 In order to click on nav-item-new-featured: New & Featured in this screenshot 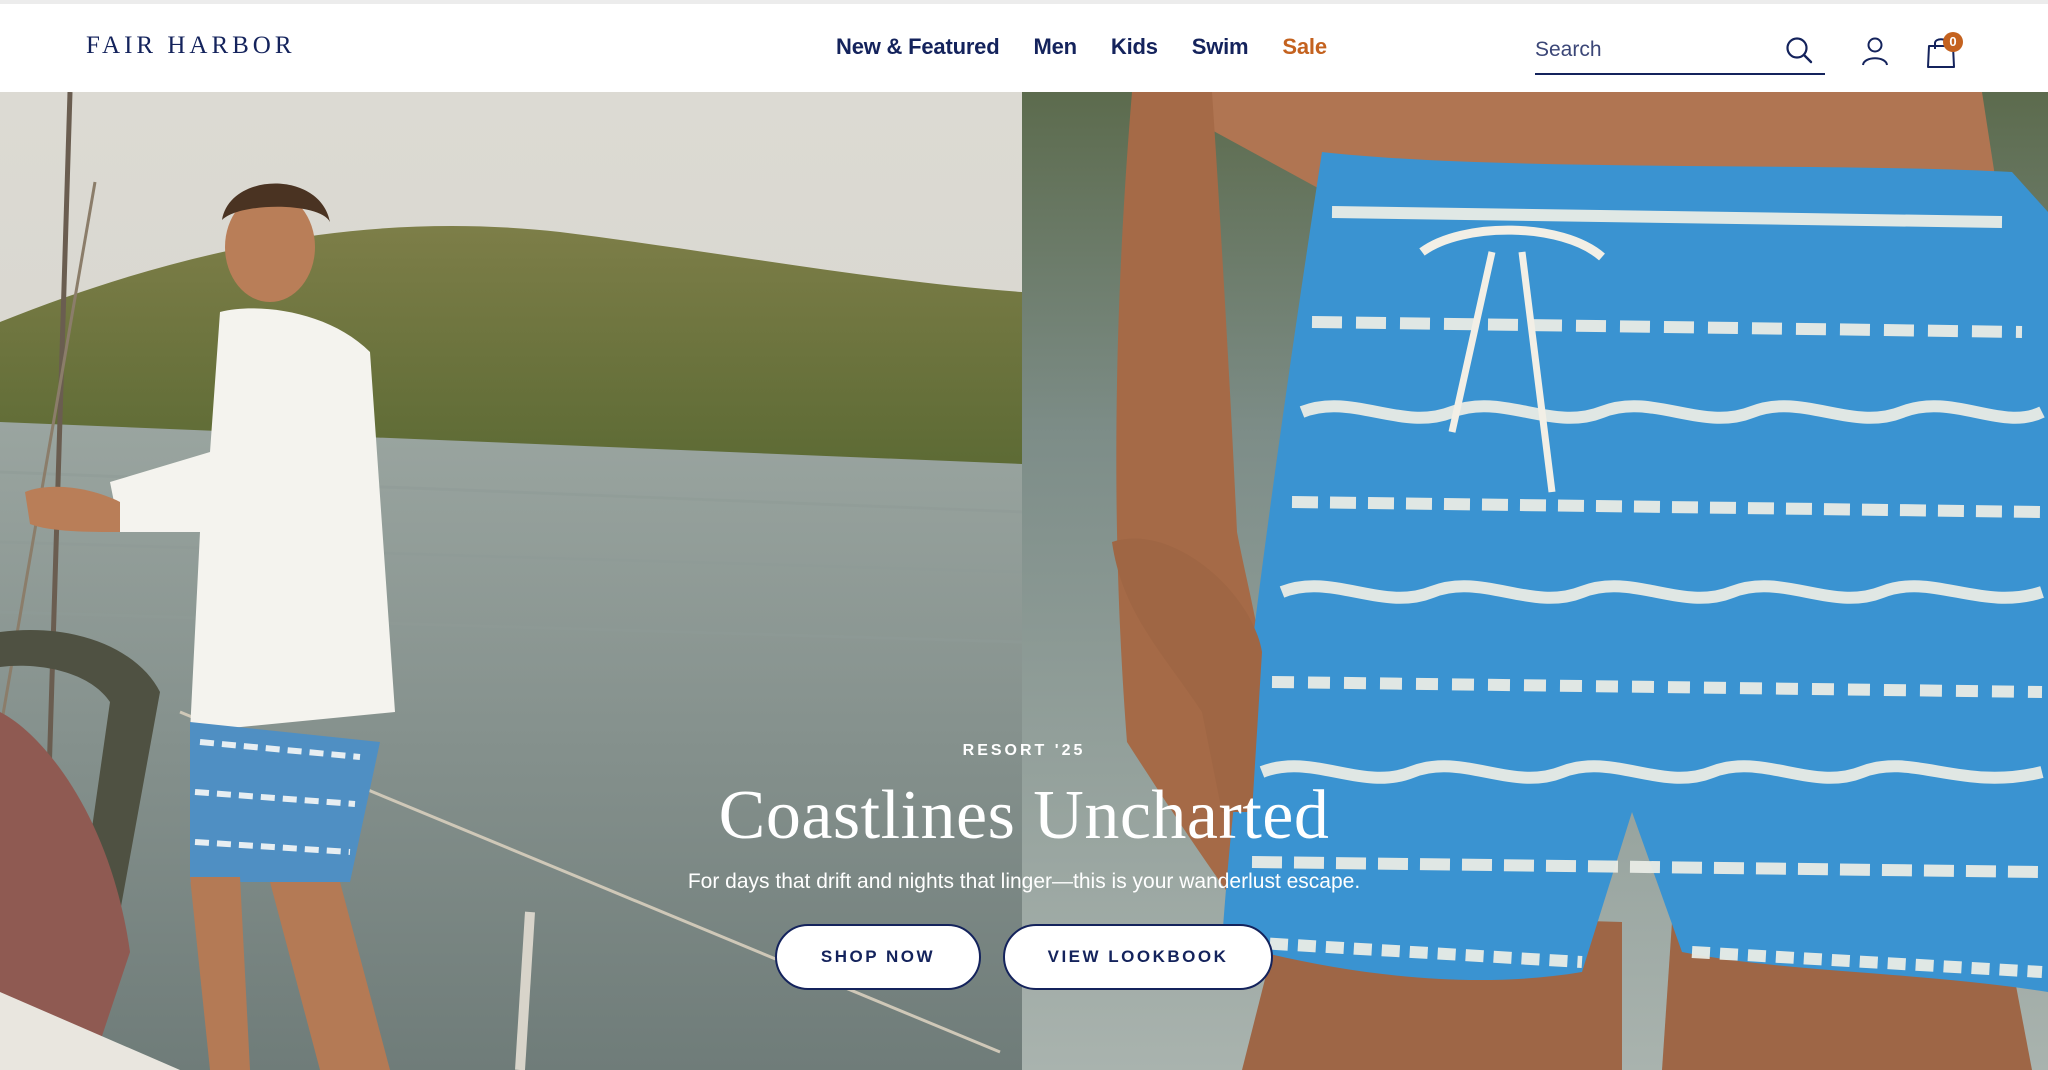, I will do `click(918, 47)`.